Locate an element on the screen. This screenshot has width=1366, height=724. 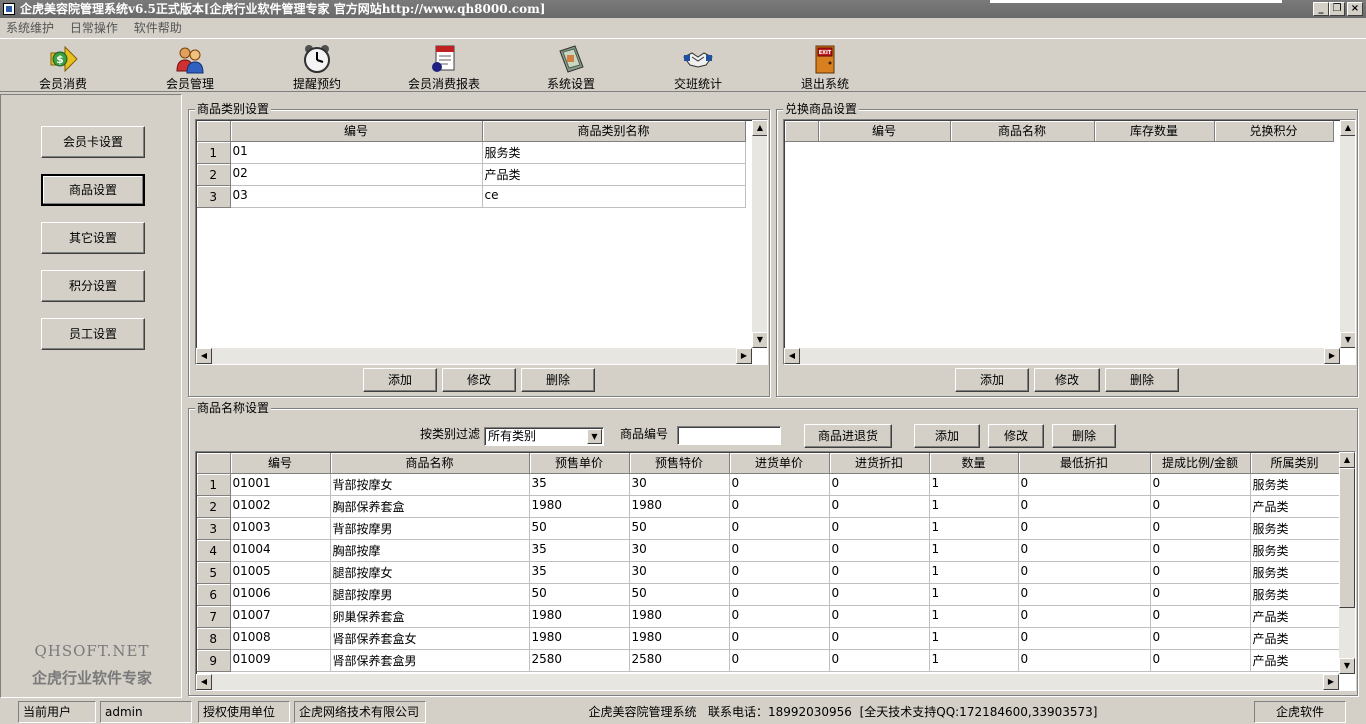
cell-name: 胸部保养套盒 is located at coordinates (430, 506).